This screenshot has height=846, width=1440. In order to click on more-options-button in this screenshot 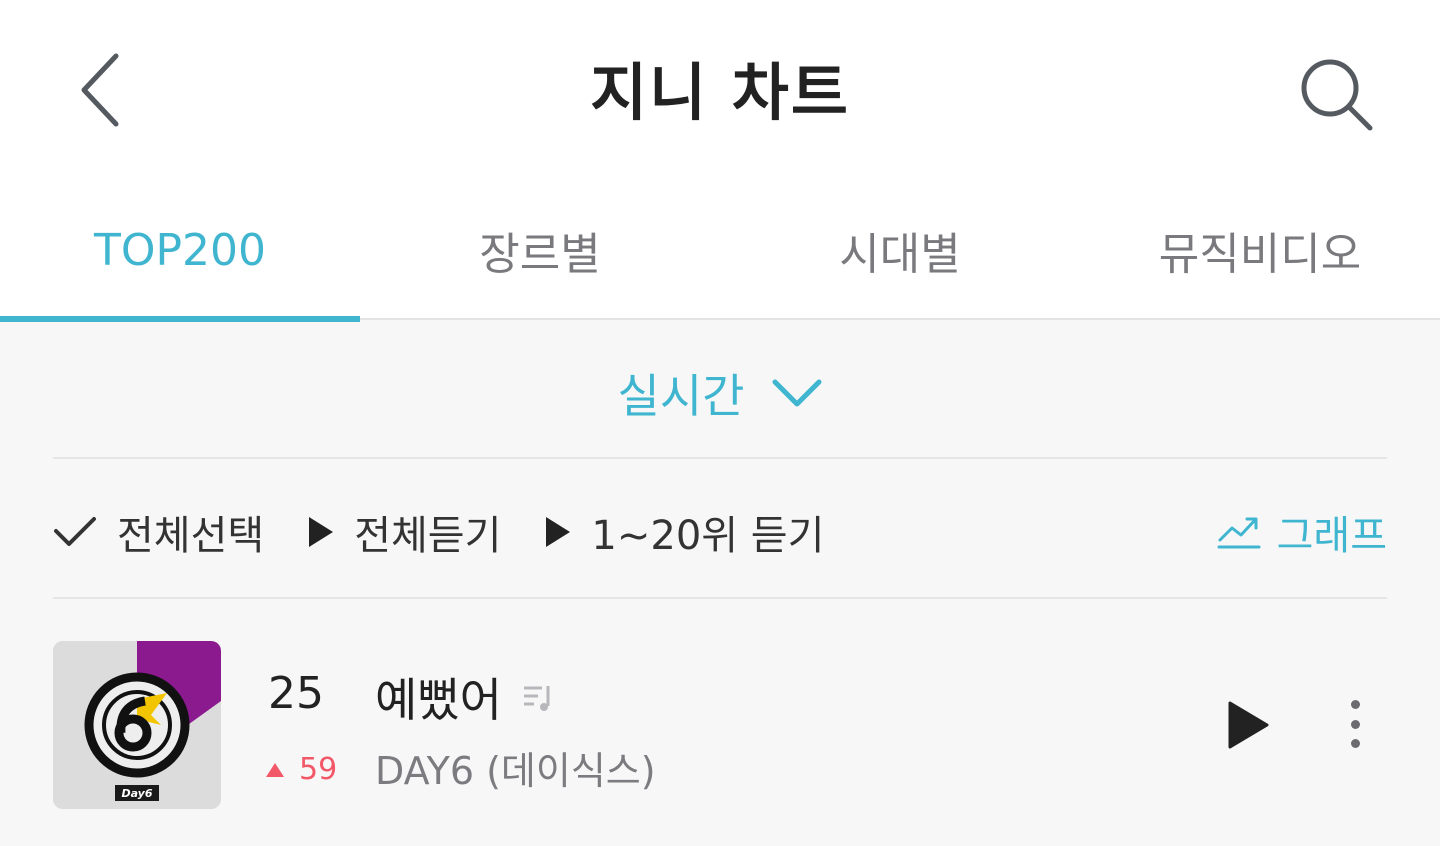, I will do `click(1355, 724)`.